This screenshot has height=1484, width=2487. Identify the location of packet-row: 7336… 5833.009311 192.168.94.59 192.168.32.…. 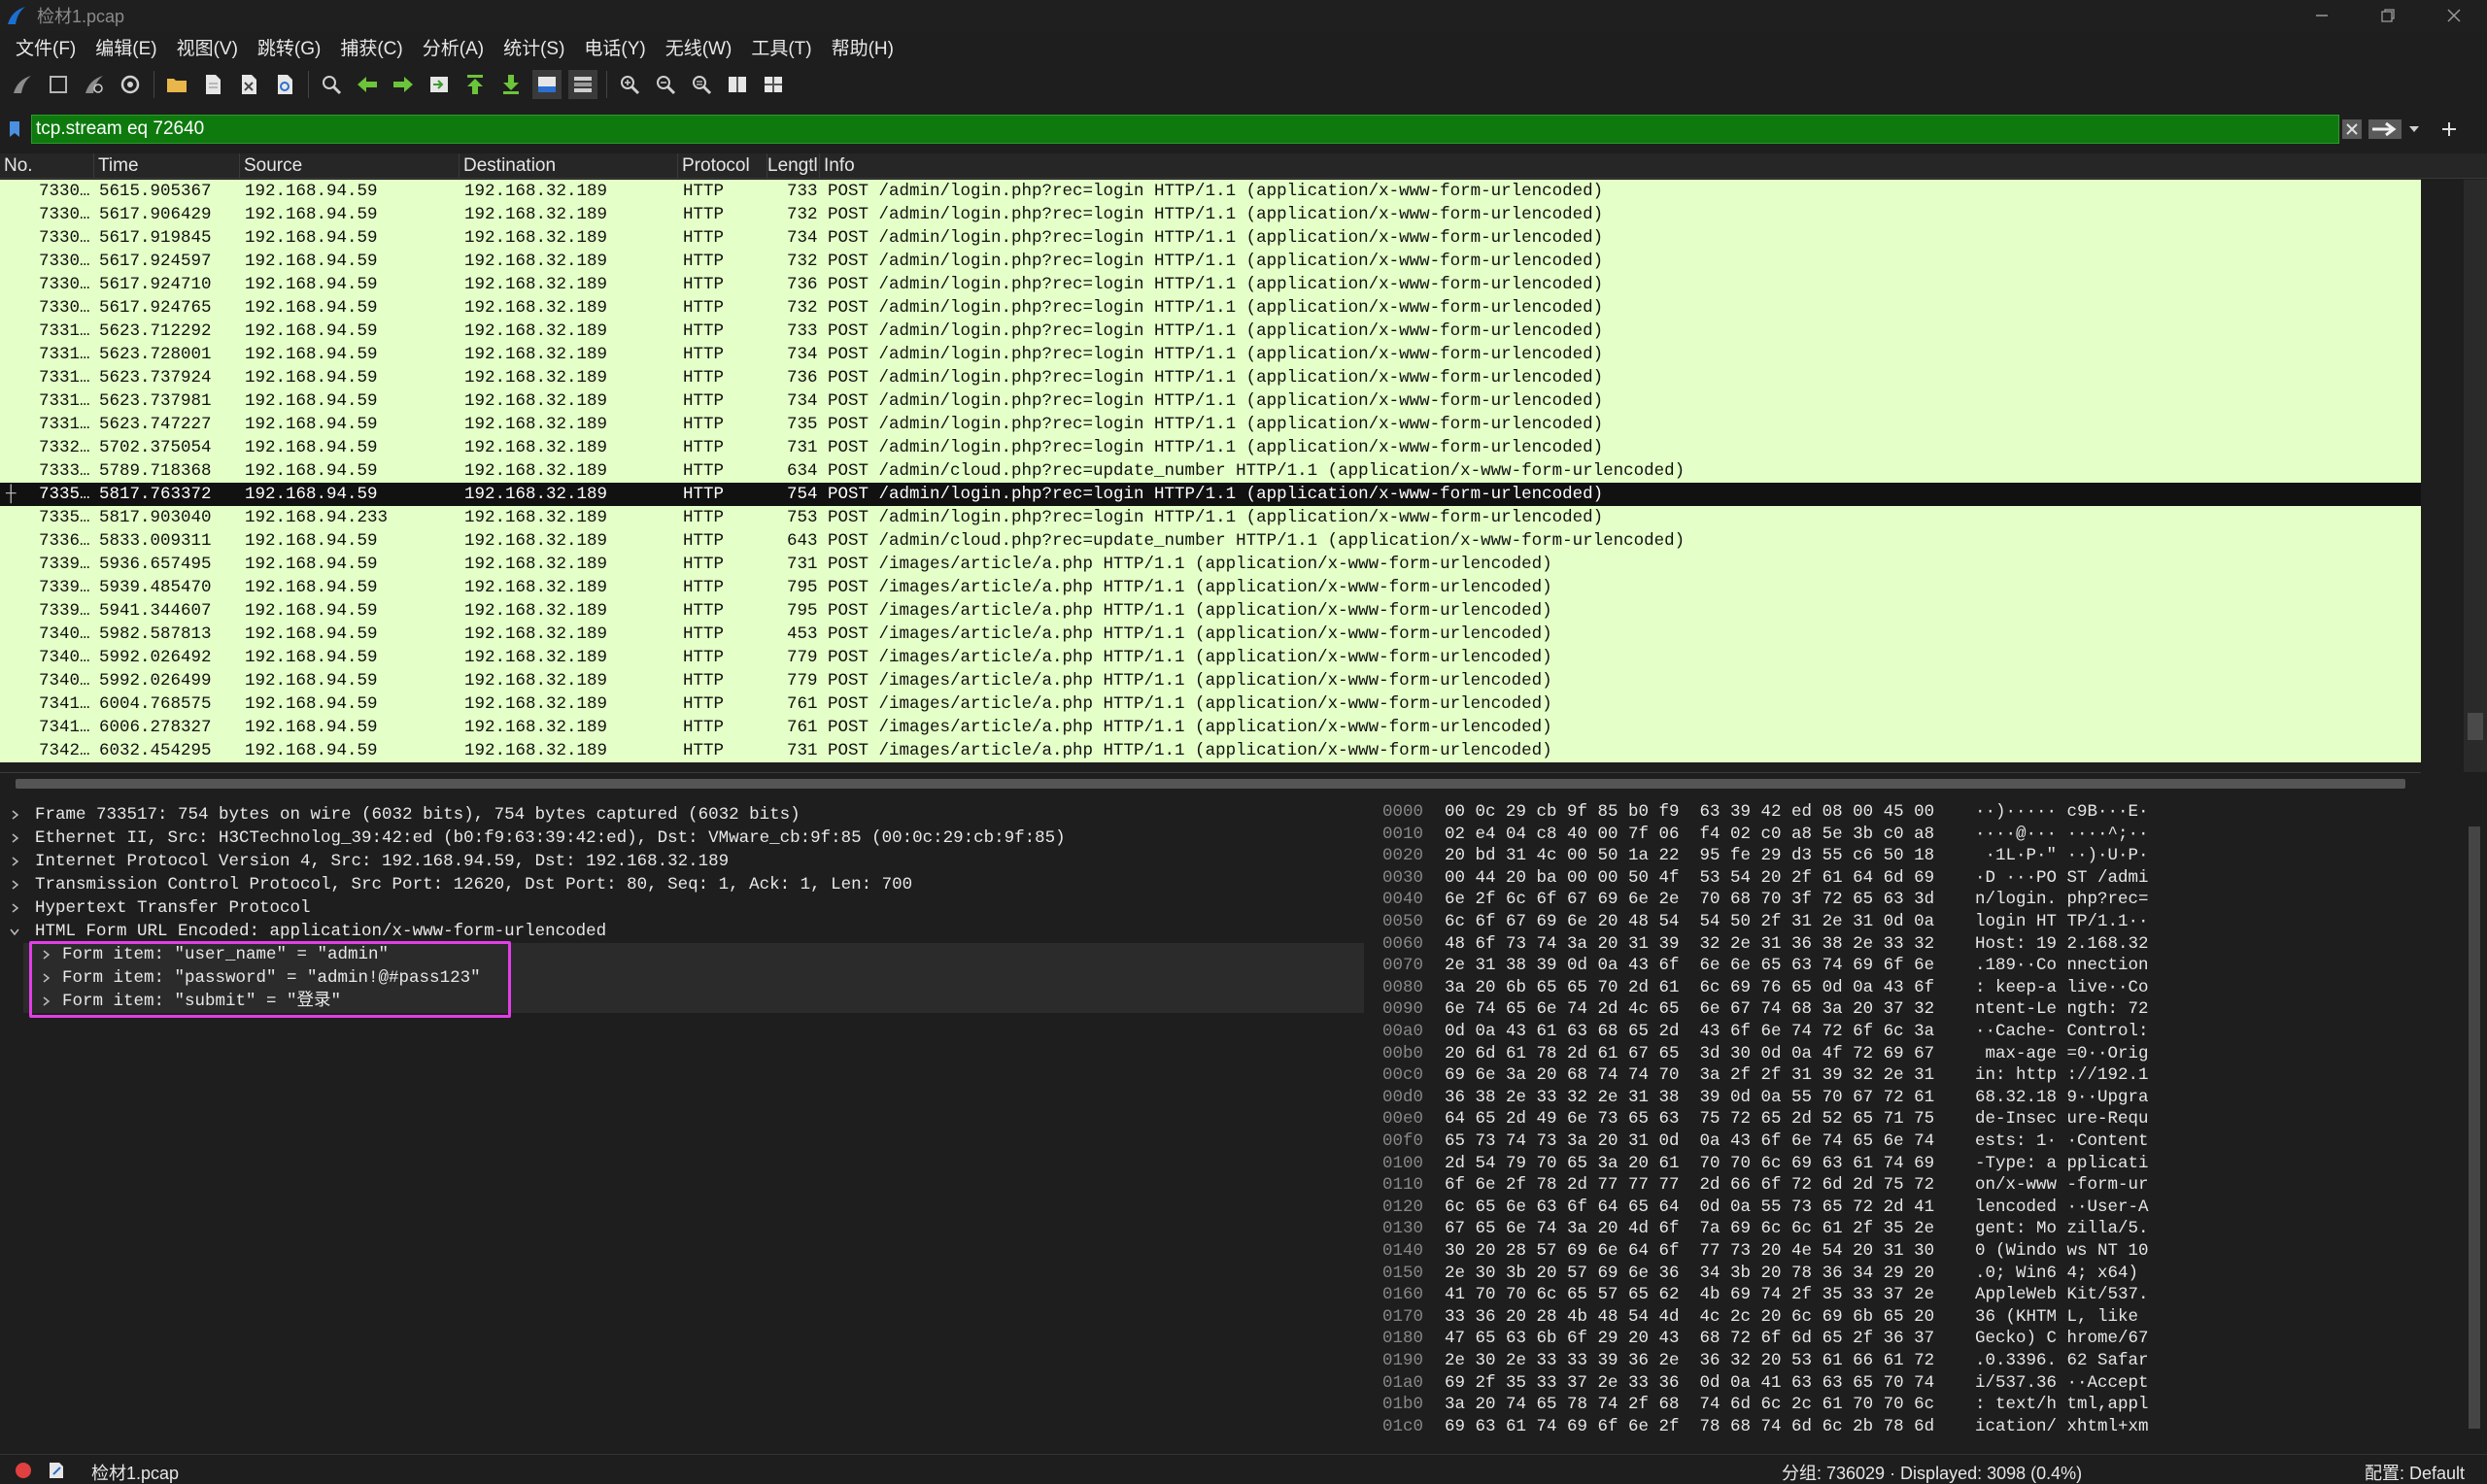
(1210, 541).